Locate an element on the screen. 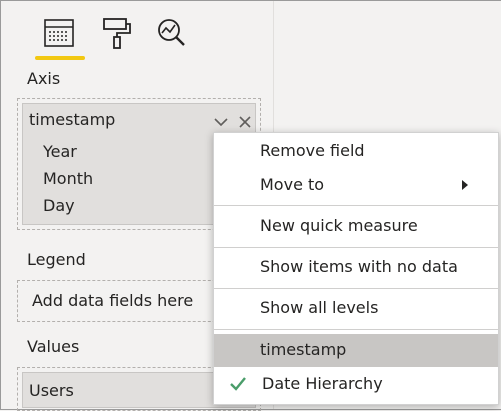 The width and height of the screenshot is (501, 411). menu-item-date-hierarchy: Date Hierarchy is located at coordinates (356, 384).